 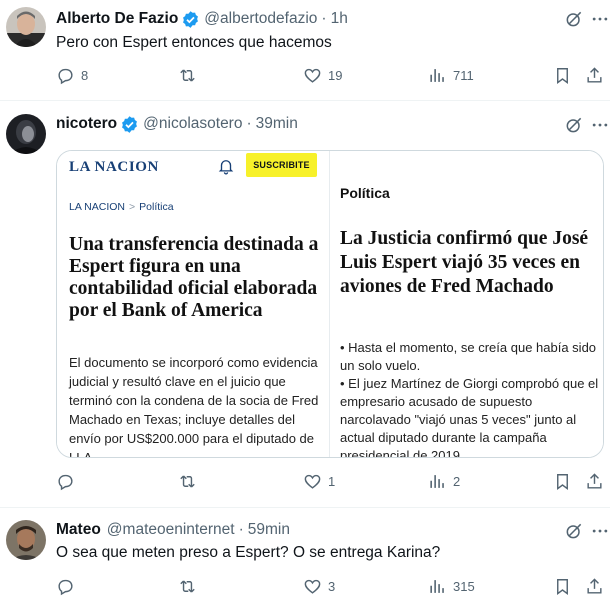 What do you see at coordinates (86, 124) in the screenshot?
I see `display-name: nicotero` at bounding box center [86, 124].